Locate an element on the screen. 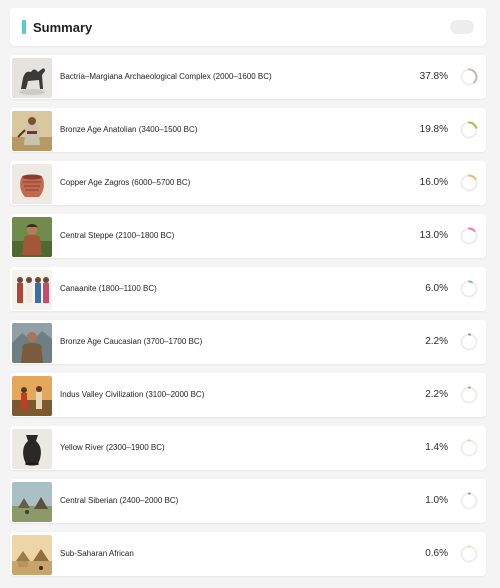 The width and height of the screenshot is (500, 588). summary-toggle is located at coordinates (462, 27).